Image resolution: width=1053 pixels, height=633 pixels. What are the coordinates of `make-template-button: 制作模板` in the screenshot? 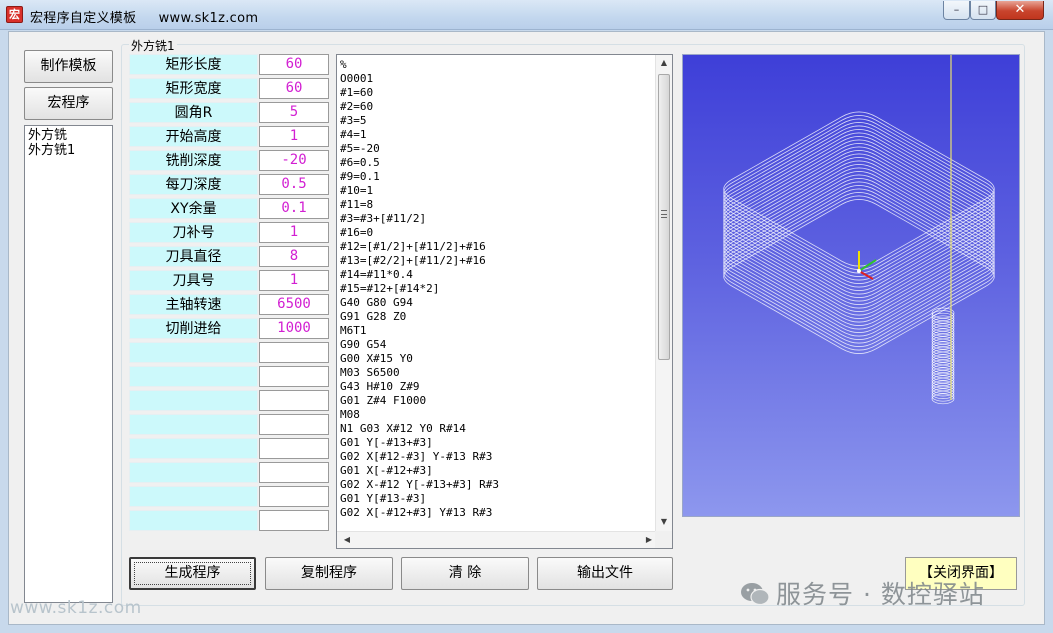 It's located at (68, 66).